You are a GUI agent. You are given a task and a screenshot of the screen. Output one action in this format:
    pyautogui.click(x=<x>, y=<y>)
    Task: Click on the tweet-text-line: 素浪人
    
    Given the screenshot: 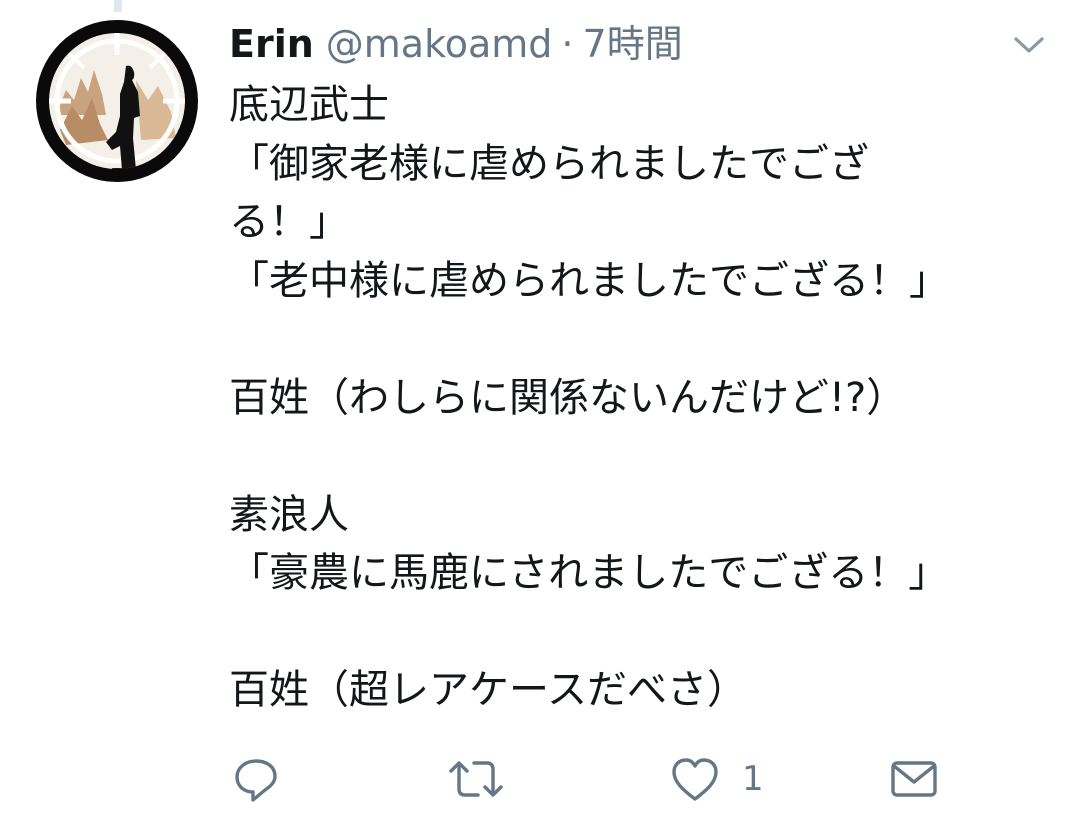 What is the action you would take?
    pyautogui.click(x=289, y=514)
    